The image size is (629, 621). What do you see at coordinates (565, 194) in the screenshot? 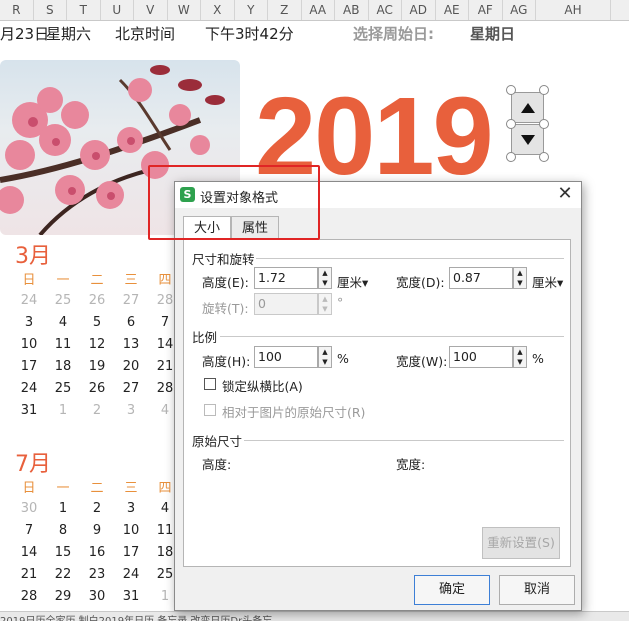
I see `close-icon: ✕` at bounding box center [565, 194].